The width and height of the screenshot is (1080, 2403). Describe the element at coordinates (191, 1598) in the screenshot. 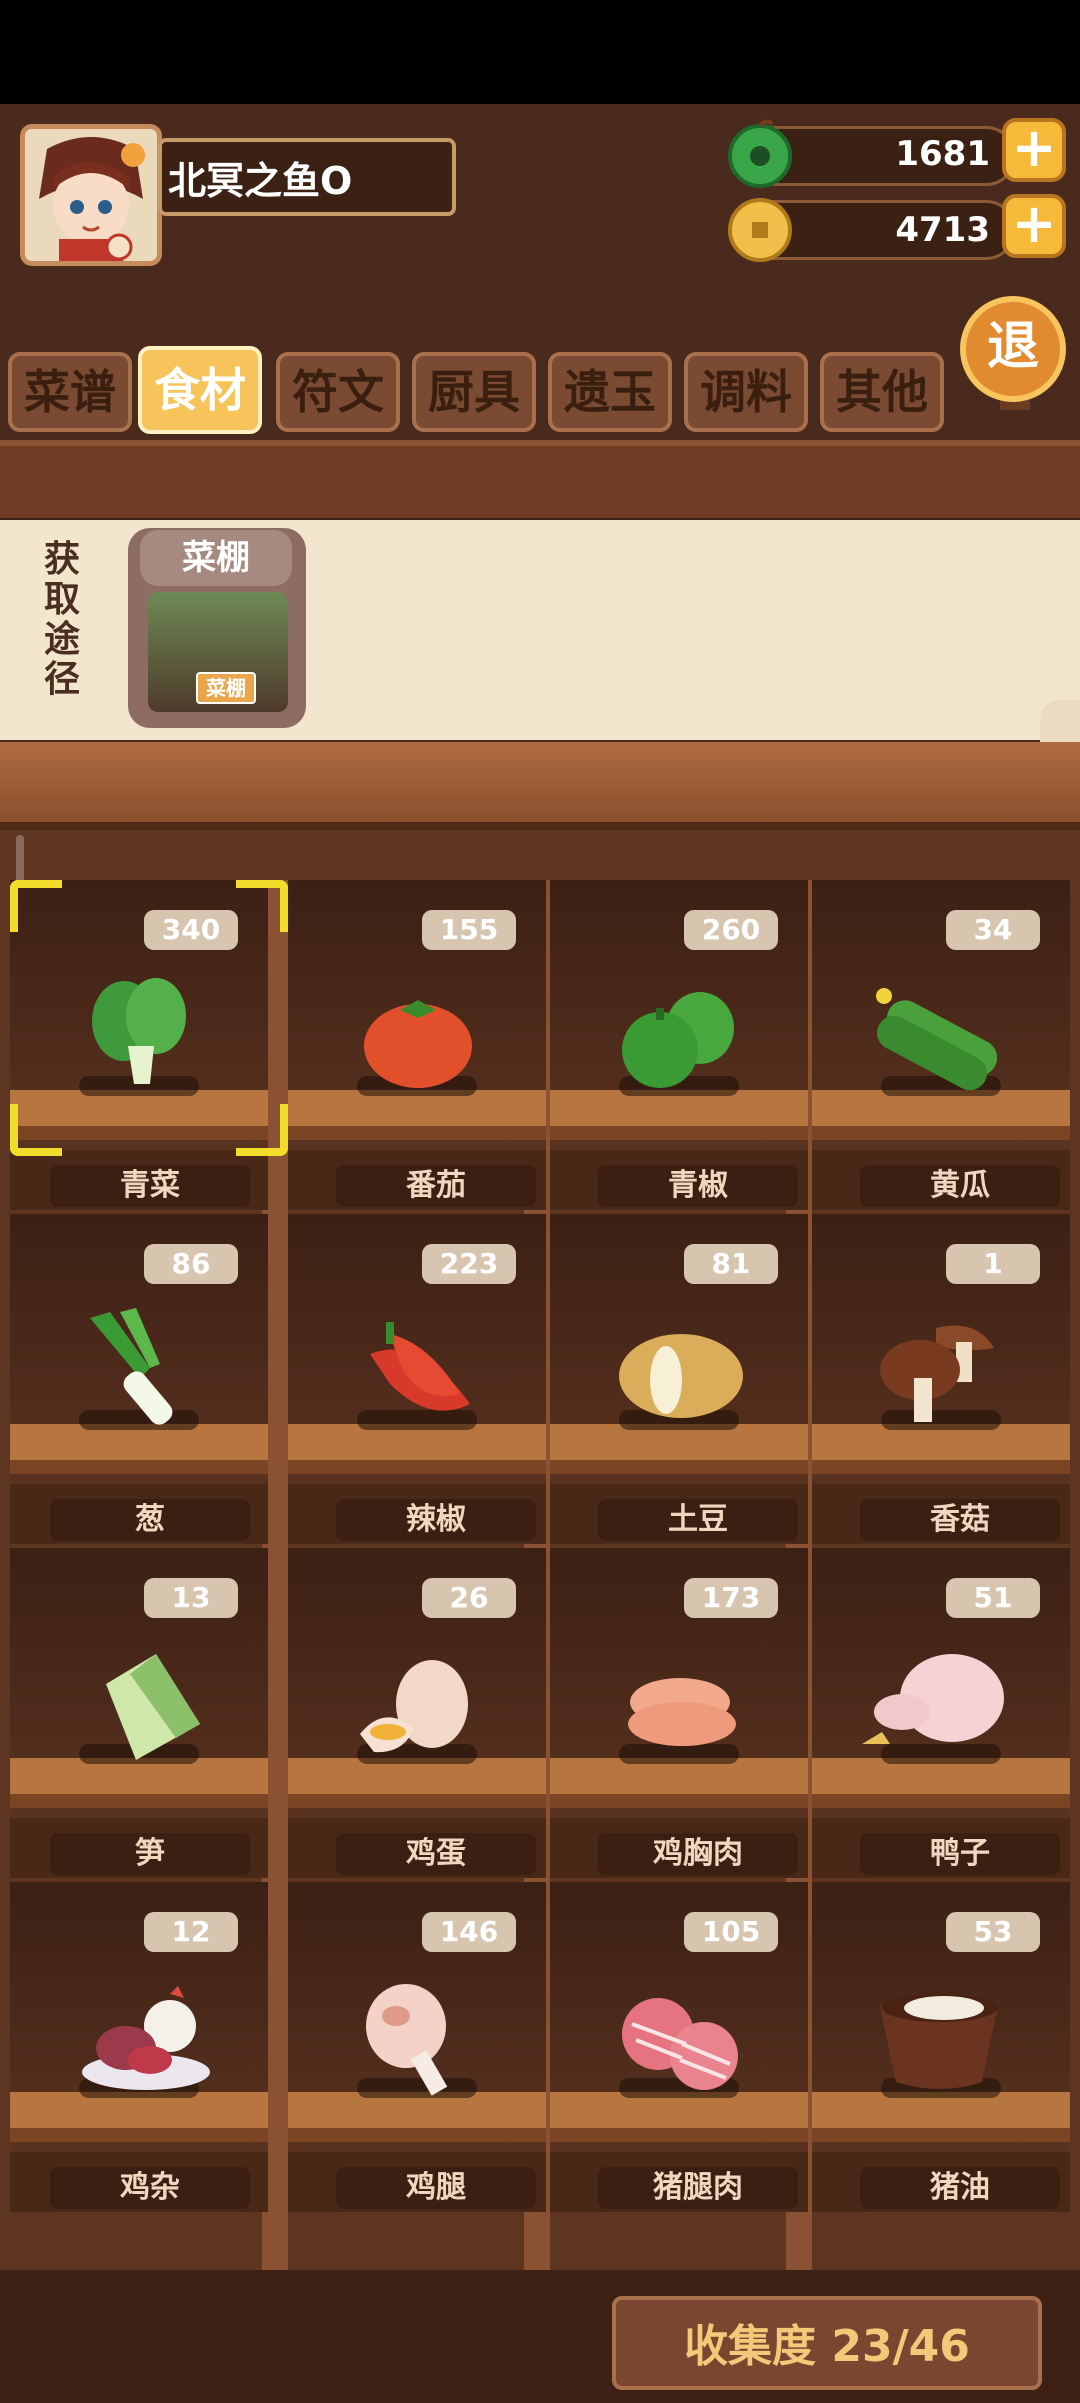

I see `ingredient-count: 13` at that location.